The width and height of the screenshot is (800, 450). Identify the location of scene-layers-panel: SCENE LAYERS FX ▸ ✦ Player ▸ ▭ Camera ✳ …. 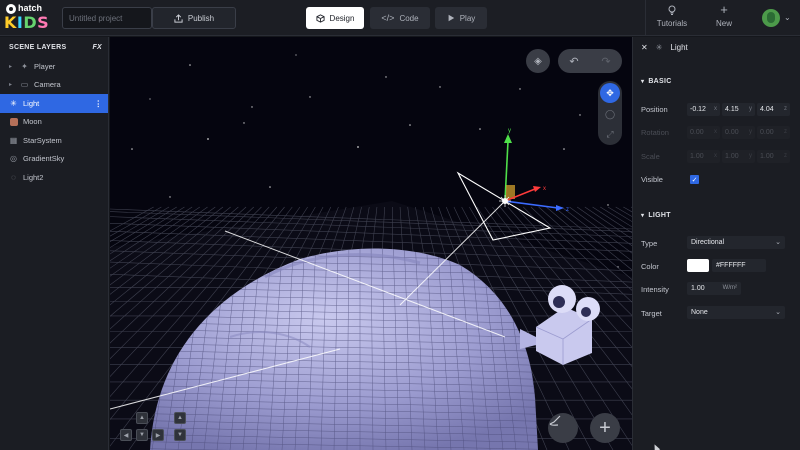
(54, 243).